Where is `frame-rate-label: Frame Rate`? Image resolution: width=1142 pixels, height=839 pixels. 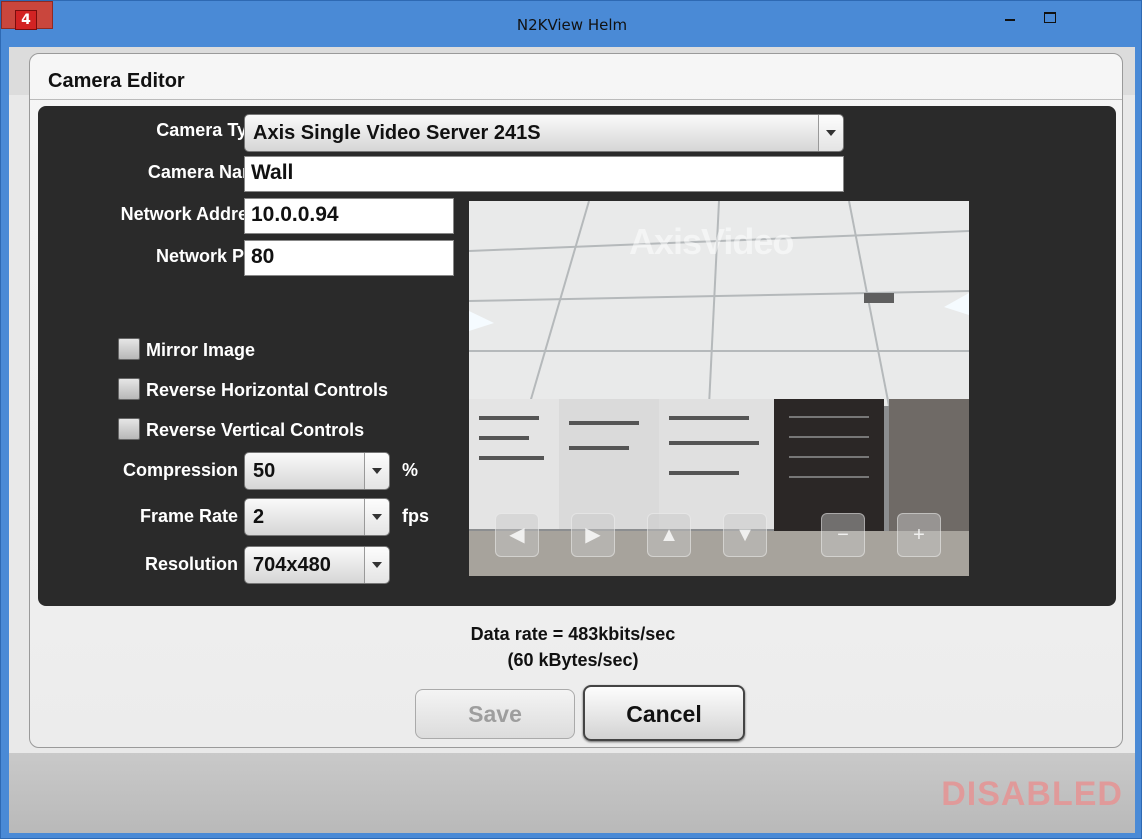
frame-rate-label: Frame Rate is located at coordinates (188, 516).